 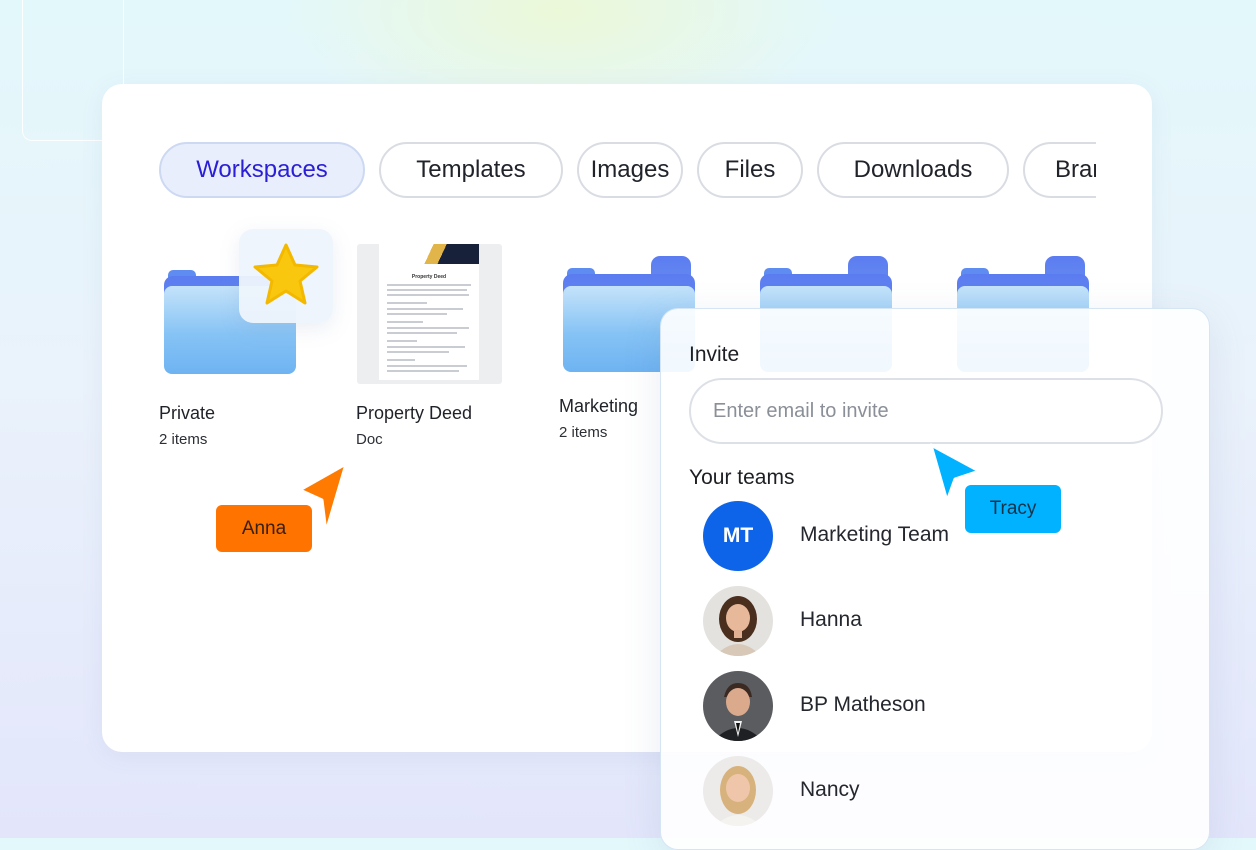 What do you see at coordinates (830, 789) in the screenshot?
I see `member-name: Nancy` at bounding box center [830, 789].